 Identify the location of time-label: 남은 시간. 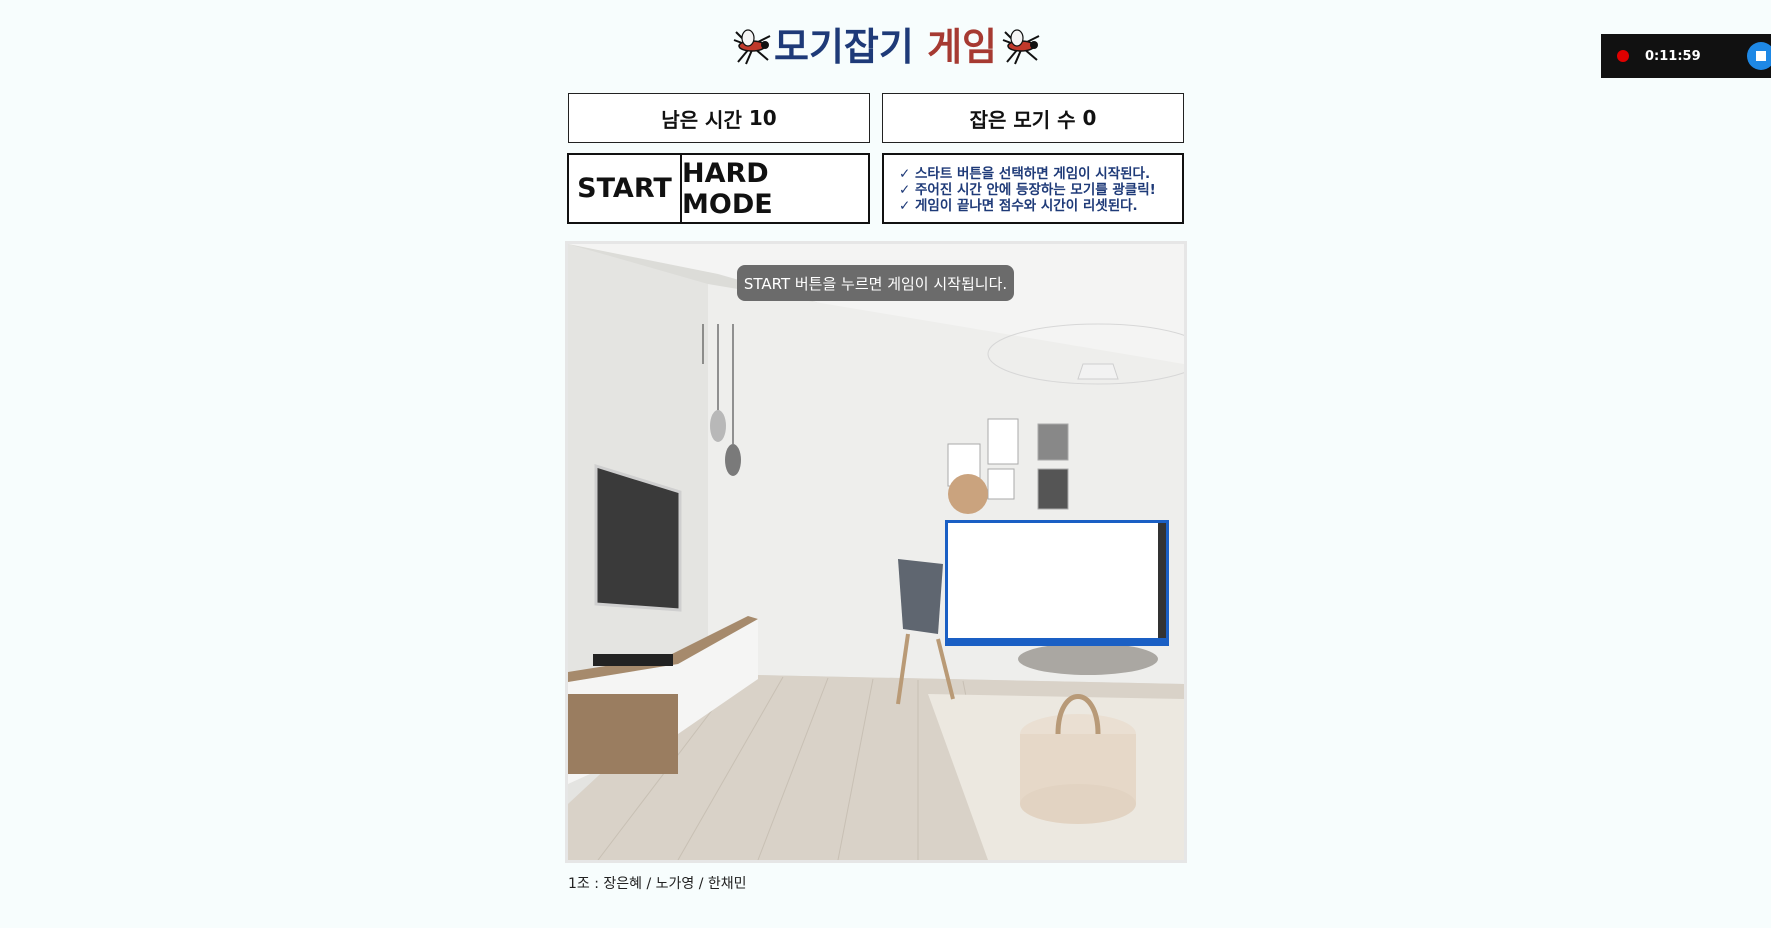
(701, 119).